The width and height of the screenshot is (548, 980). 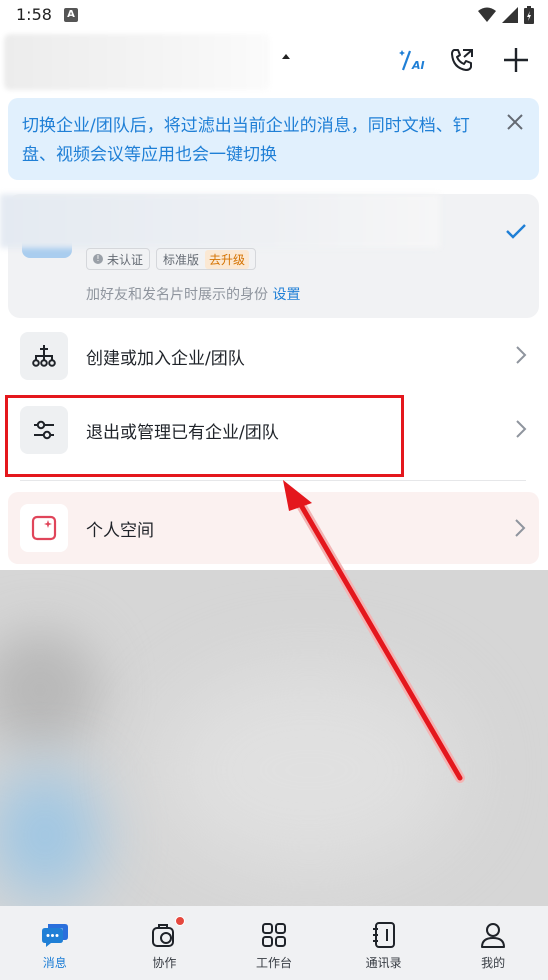 I want to click on phone-call-icon, so click(x=462, y=60).